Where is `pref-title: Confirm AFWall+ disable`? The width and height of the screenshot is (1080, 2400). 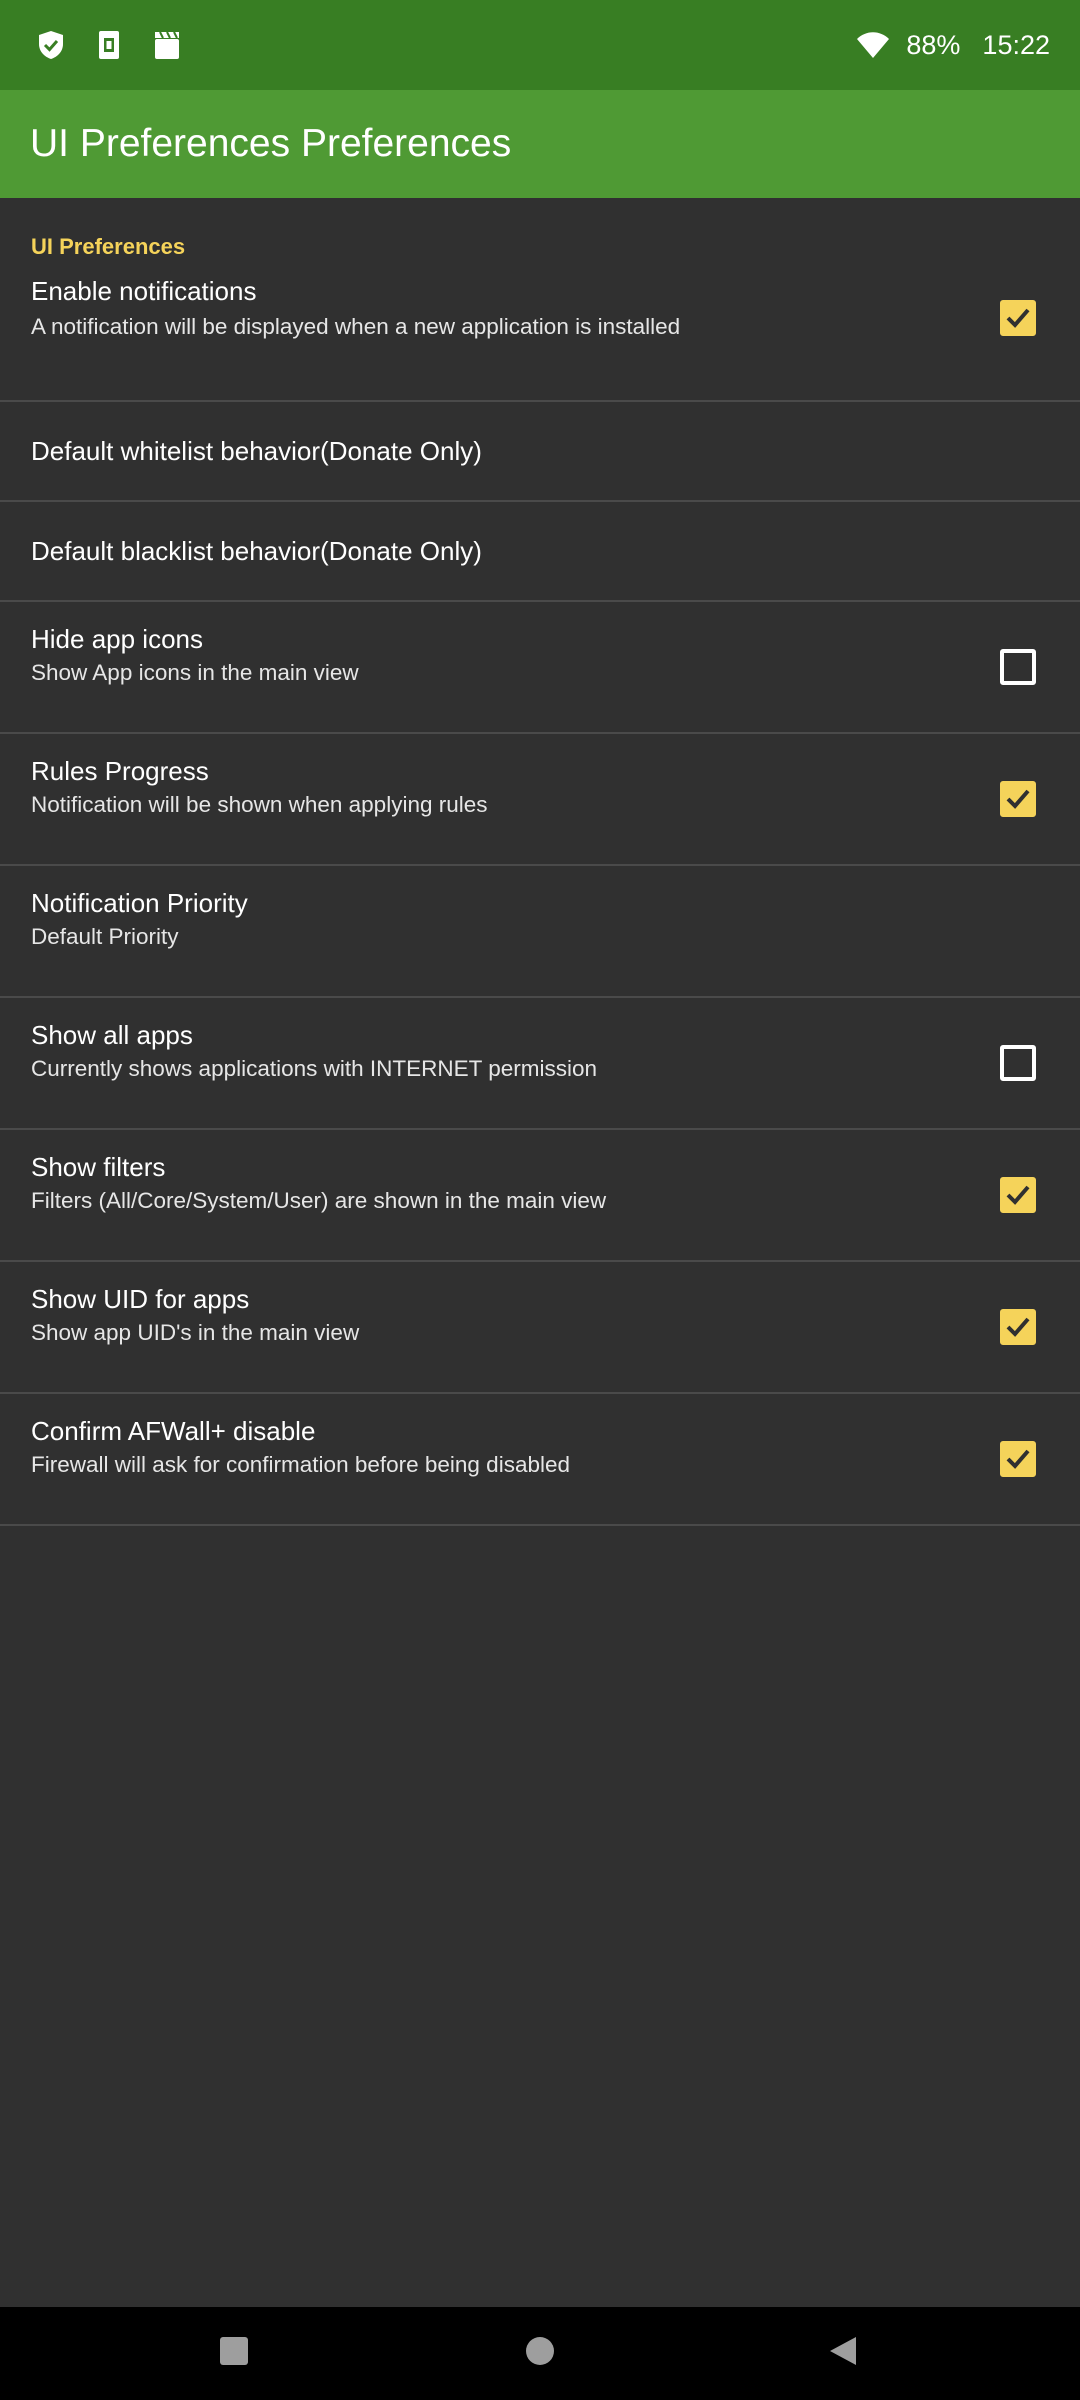 pref-title: Confirm AFWall+ disable is located at coordinates (173, 1431).